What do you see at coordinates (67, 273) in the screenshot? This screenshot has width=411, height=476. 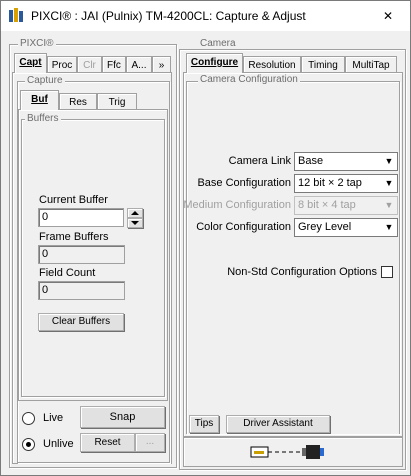 I see `field-count-label: Field Count` at bounding box center [67, 273].